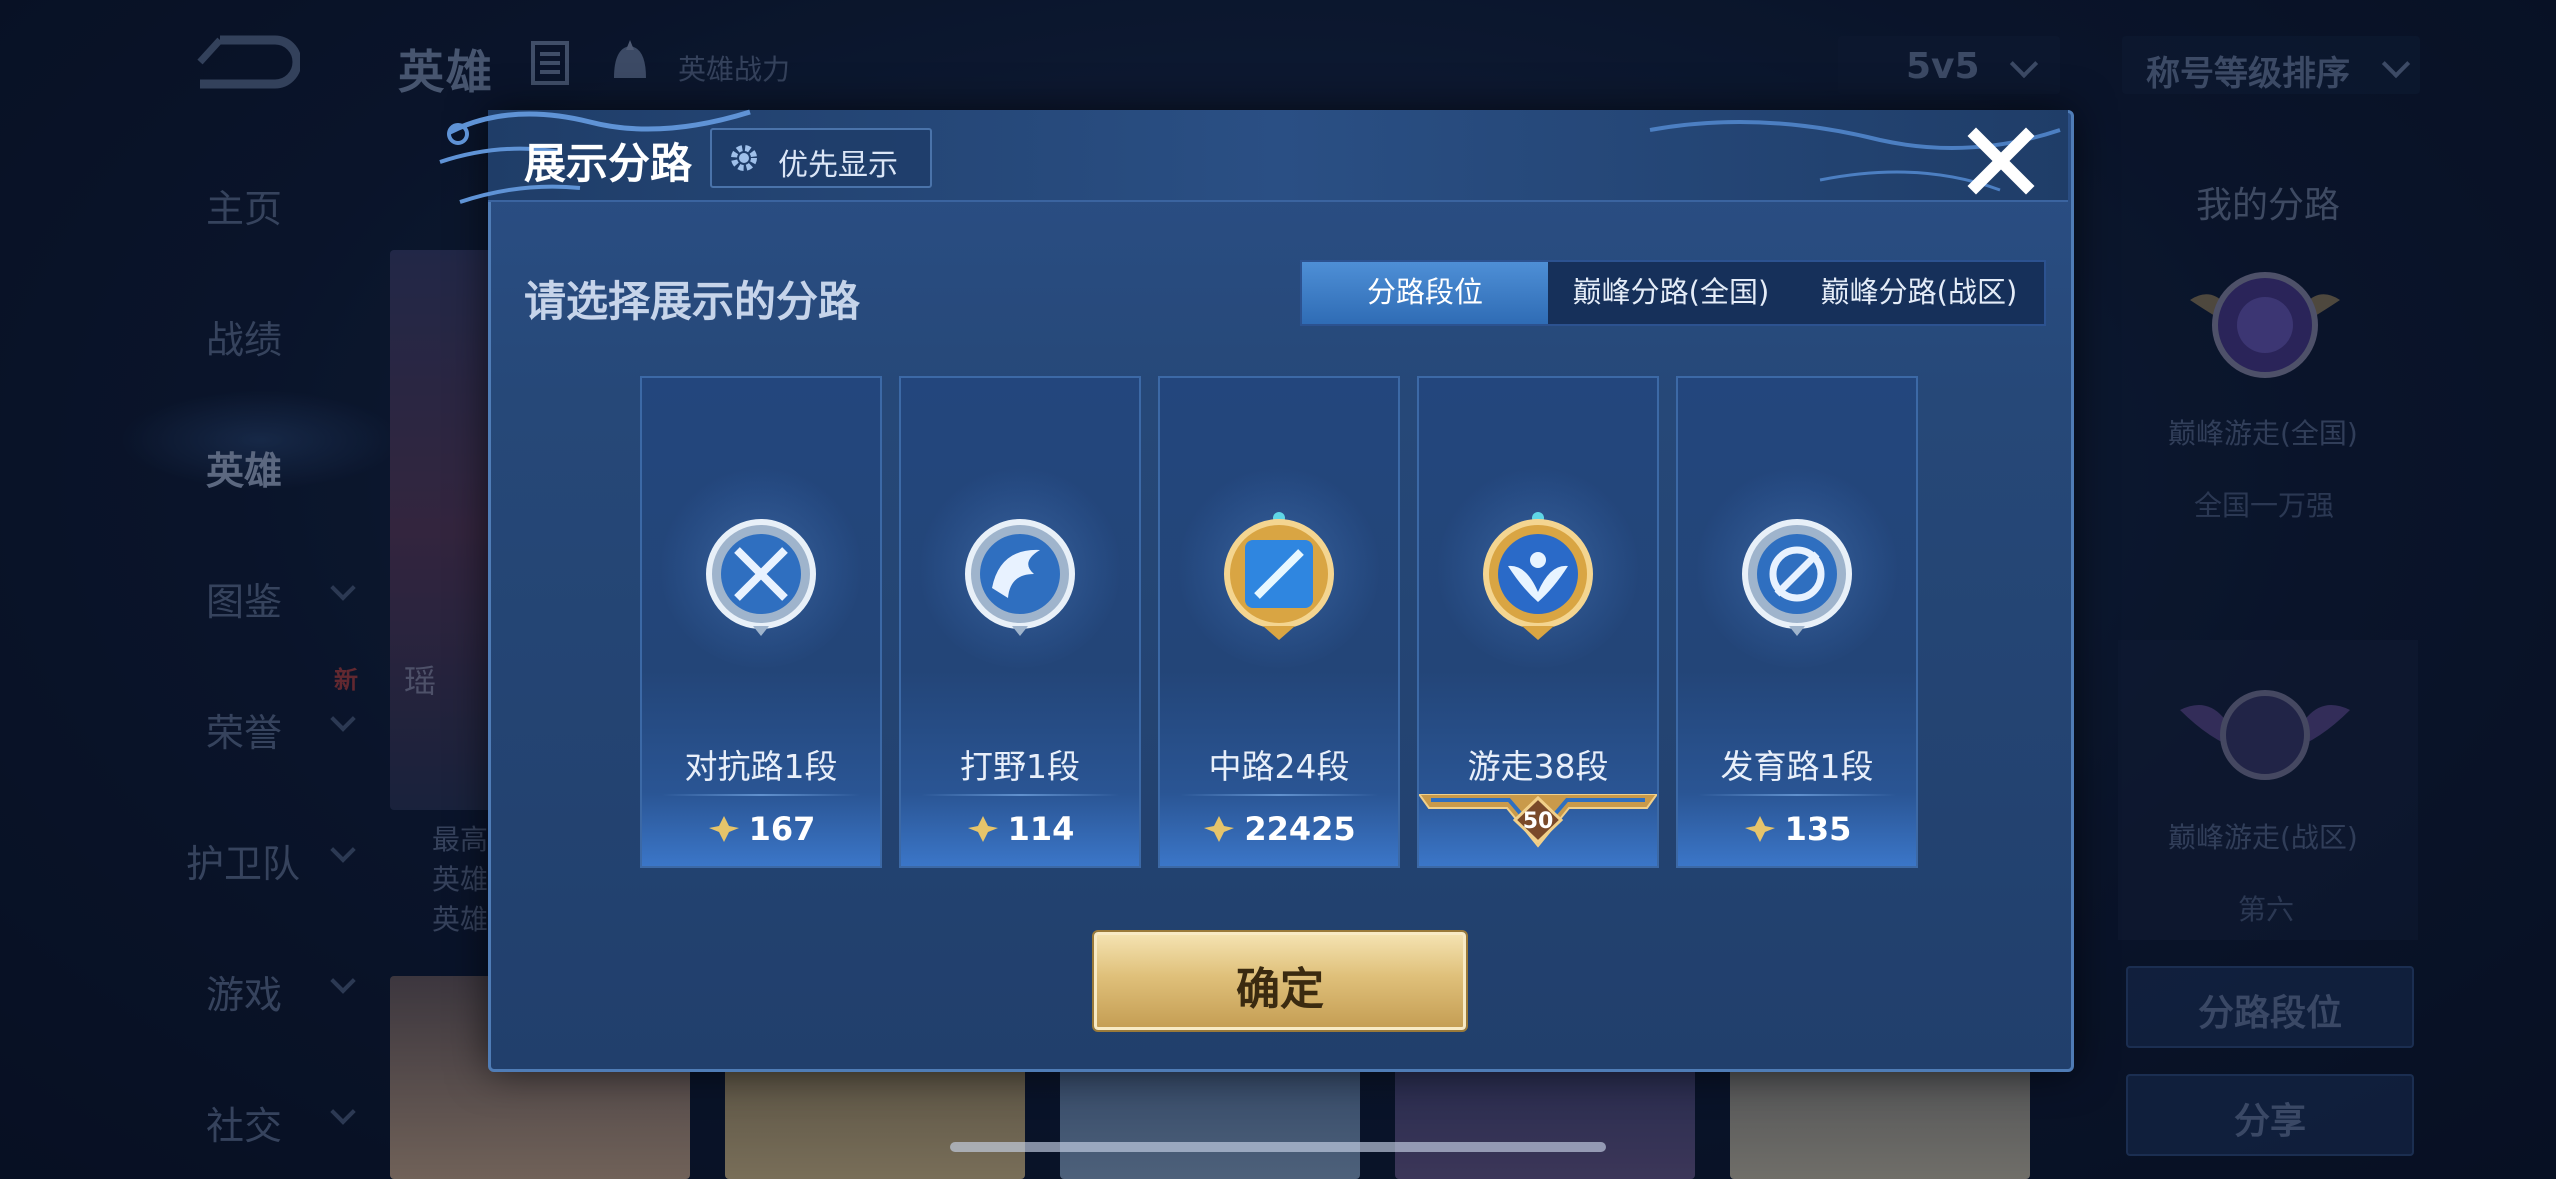 The image size is (2556, 1179). I want to click on lane-card-mid: 中路24段 22425, so click(1279, 622).